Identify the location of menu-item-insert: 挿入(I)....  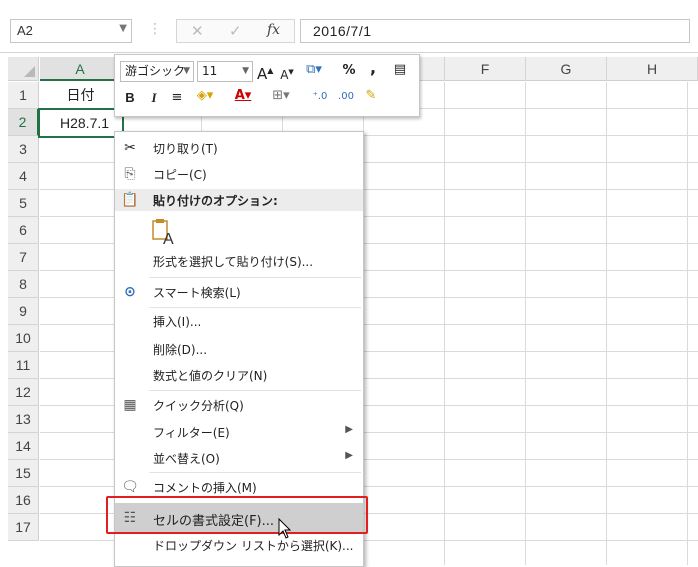
(239, 321).